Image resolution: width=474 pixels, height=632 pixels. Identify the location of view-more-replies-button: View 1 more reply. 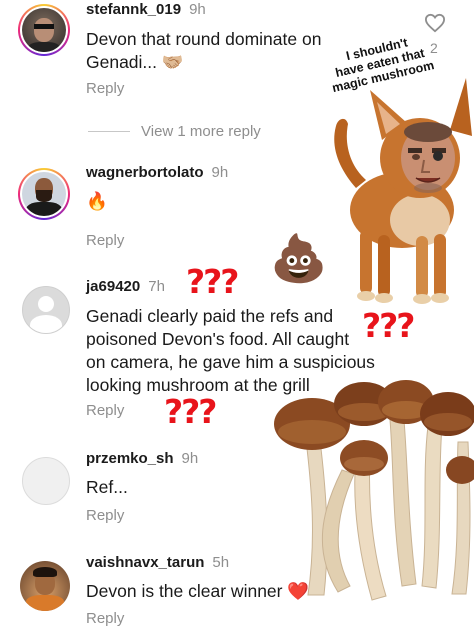
(201, 131).